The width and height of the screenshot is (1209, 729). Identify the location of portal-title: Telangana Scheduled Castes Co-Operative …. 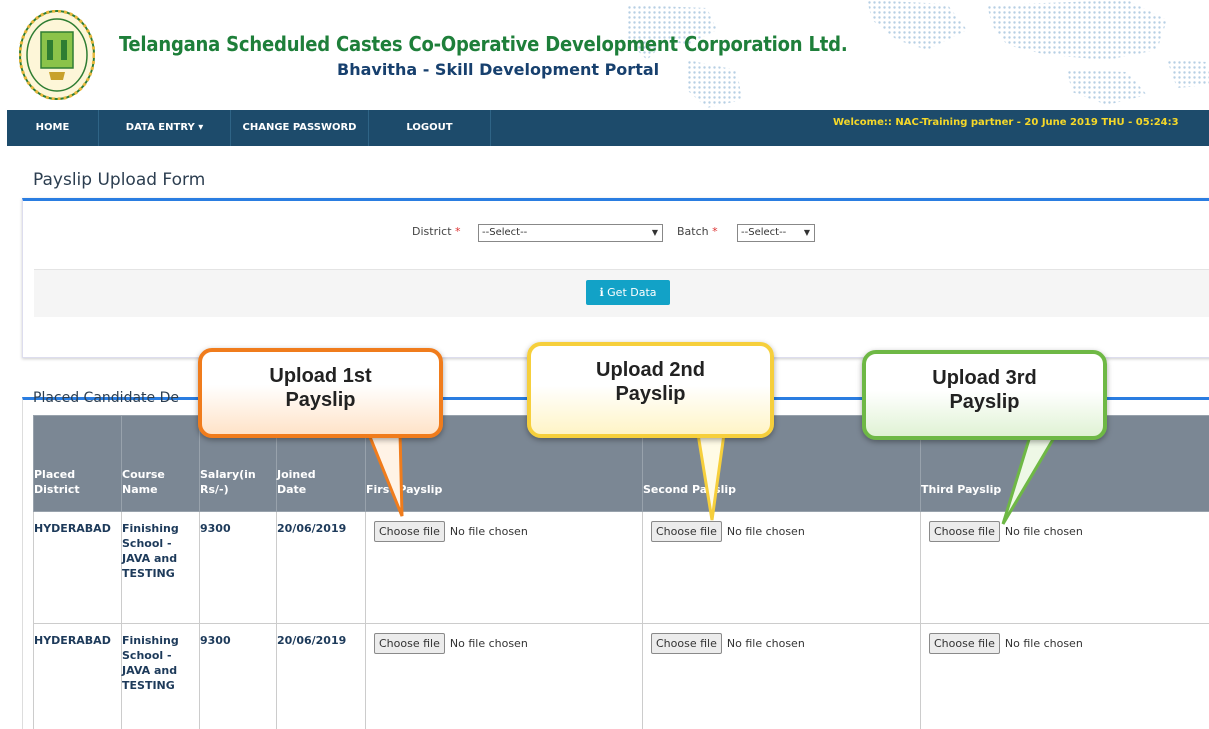
(483, 44).